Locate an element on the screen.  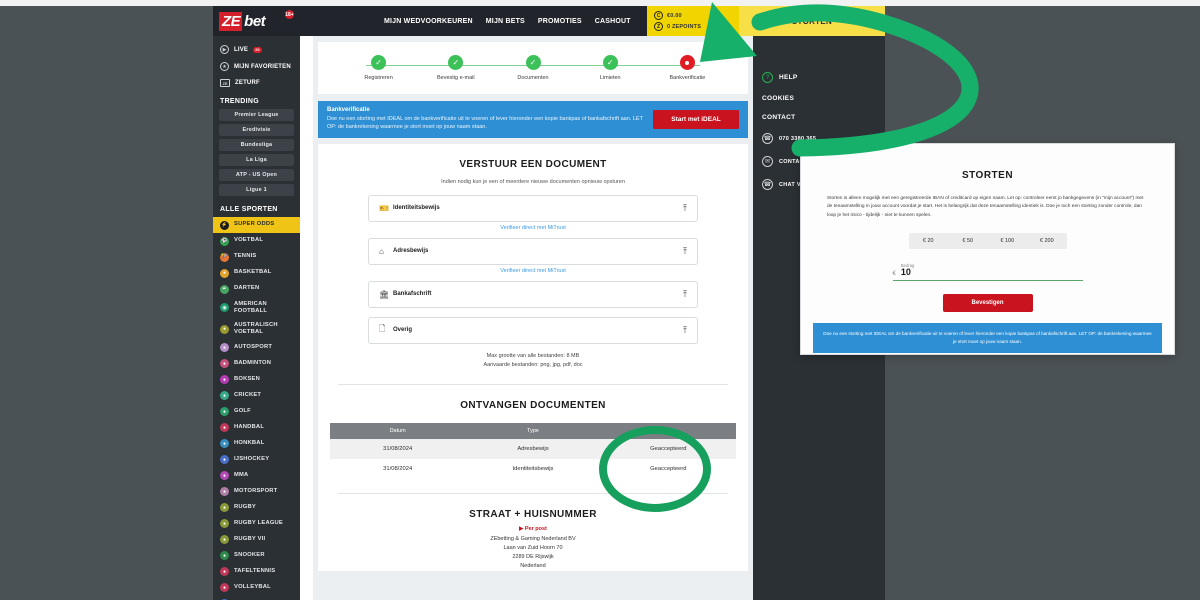
sport-label: TAFELTENNIS is located at coordinates (255, 571).